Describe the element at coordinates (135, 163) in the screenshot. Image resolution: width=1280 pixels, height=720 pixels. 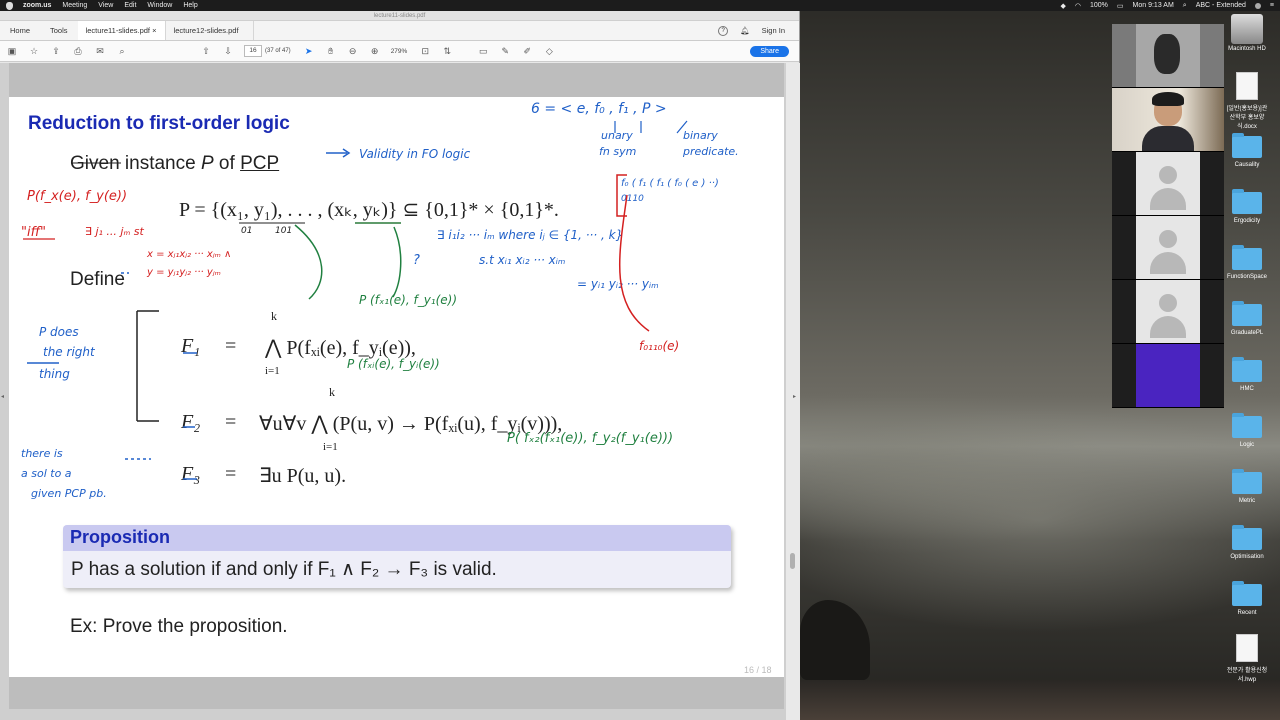
I see `given-prefix: Given instance` at that location.